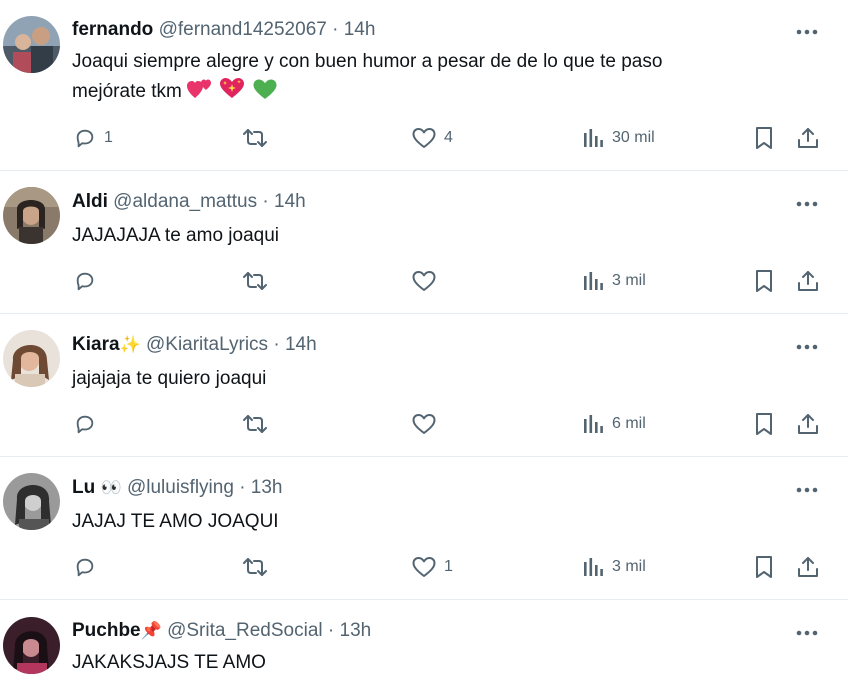 The image size is (862, 696). I want to click on reply-button: 1, so click(93, 138).